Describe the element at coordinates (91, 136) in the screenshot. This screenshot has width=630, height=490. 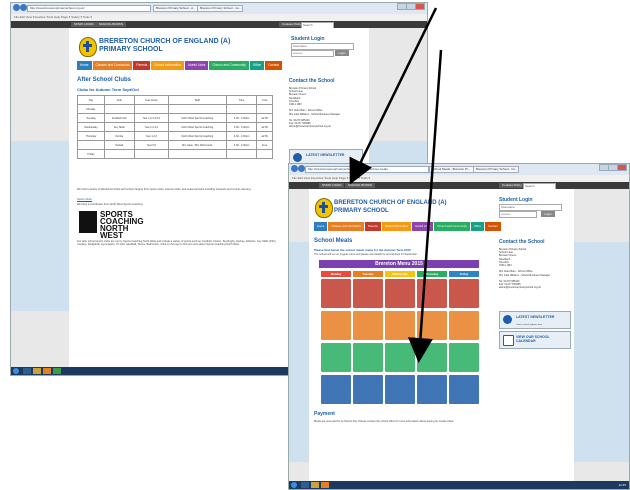
I see `table-cell: Thursday` at that location.